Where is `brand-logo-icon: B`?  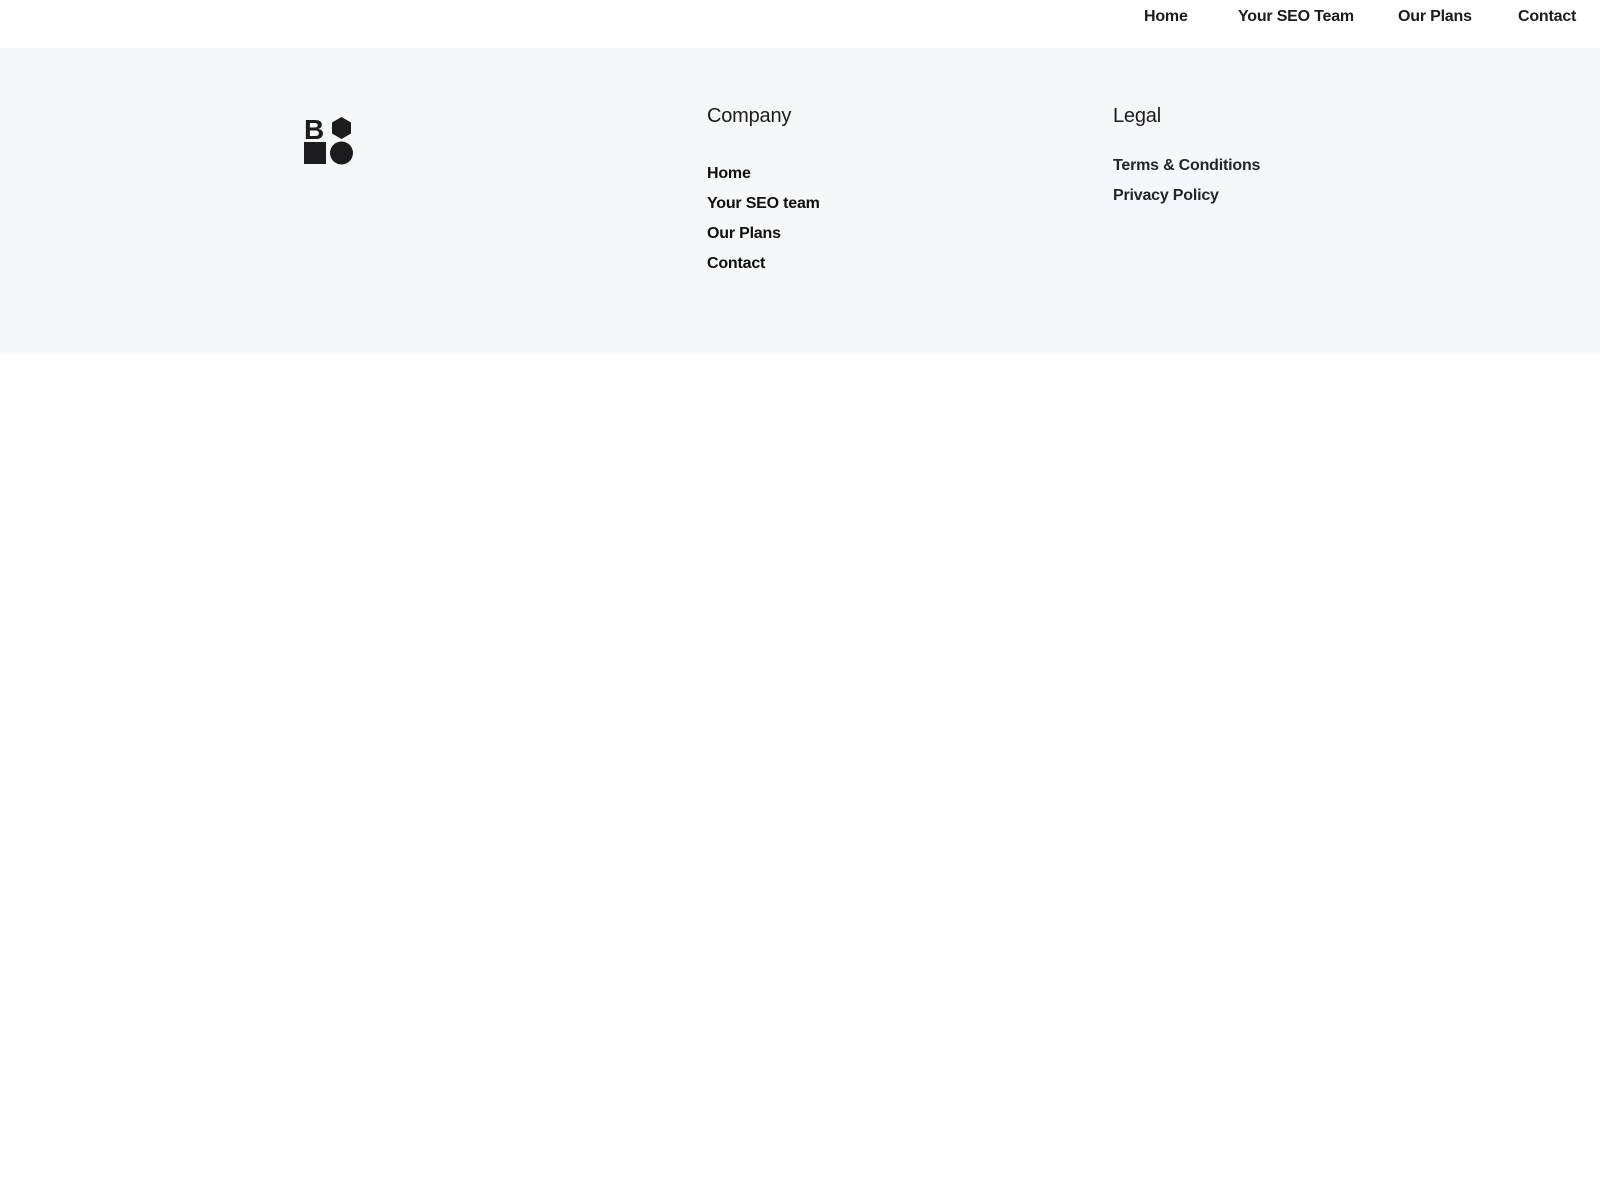
brand-logo-icon: B is located at coordinates (328, 139).